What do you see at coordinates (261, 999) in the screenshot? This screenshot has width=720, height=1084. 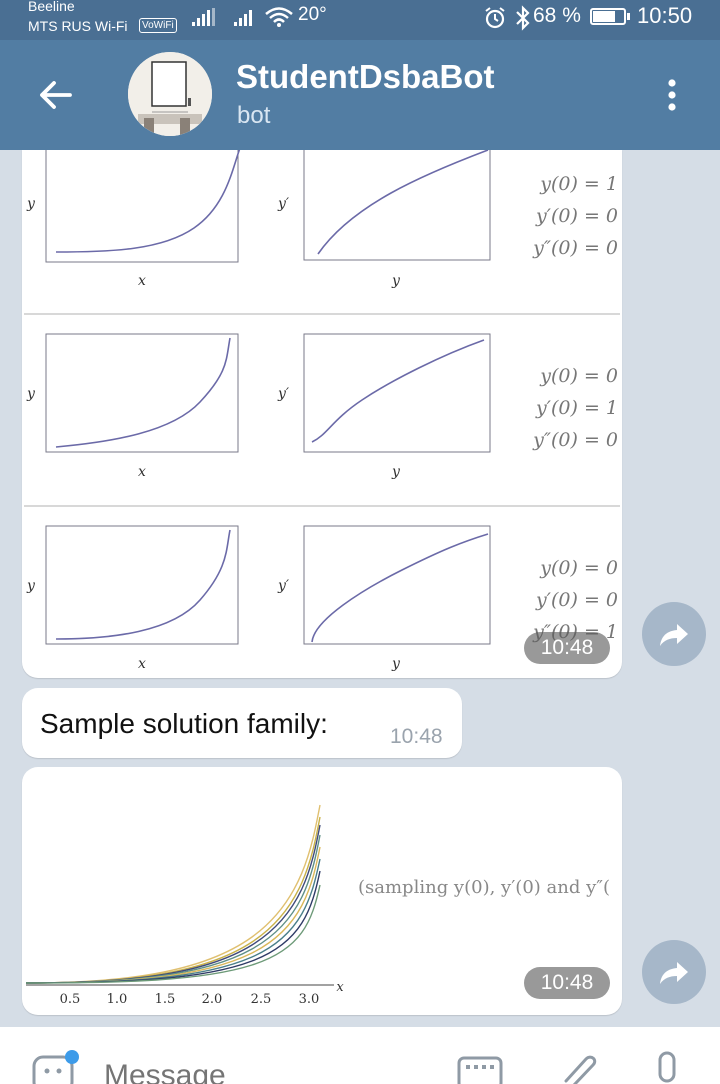 I see `x-tick-label: 2.5` at bounding box center [261, 999].